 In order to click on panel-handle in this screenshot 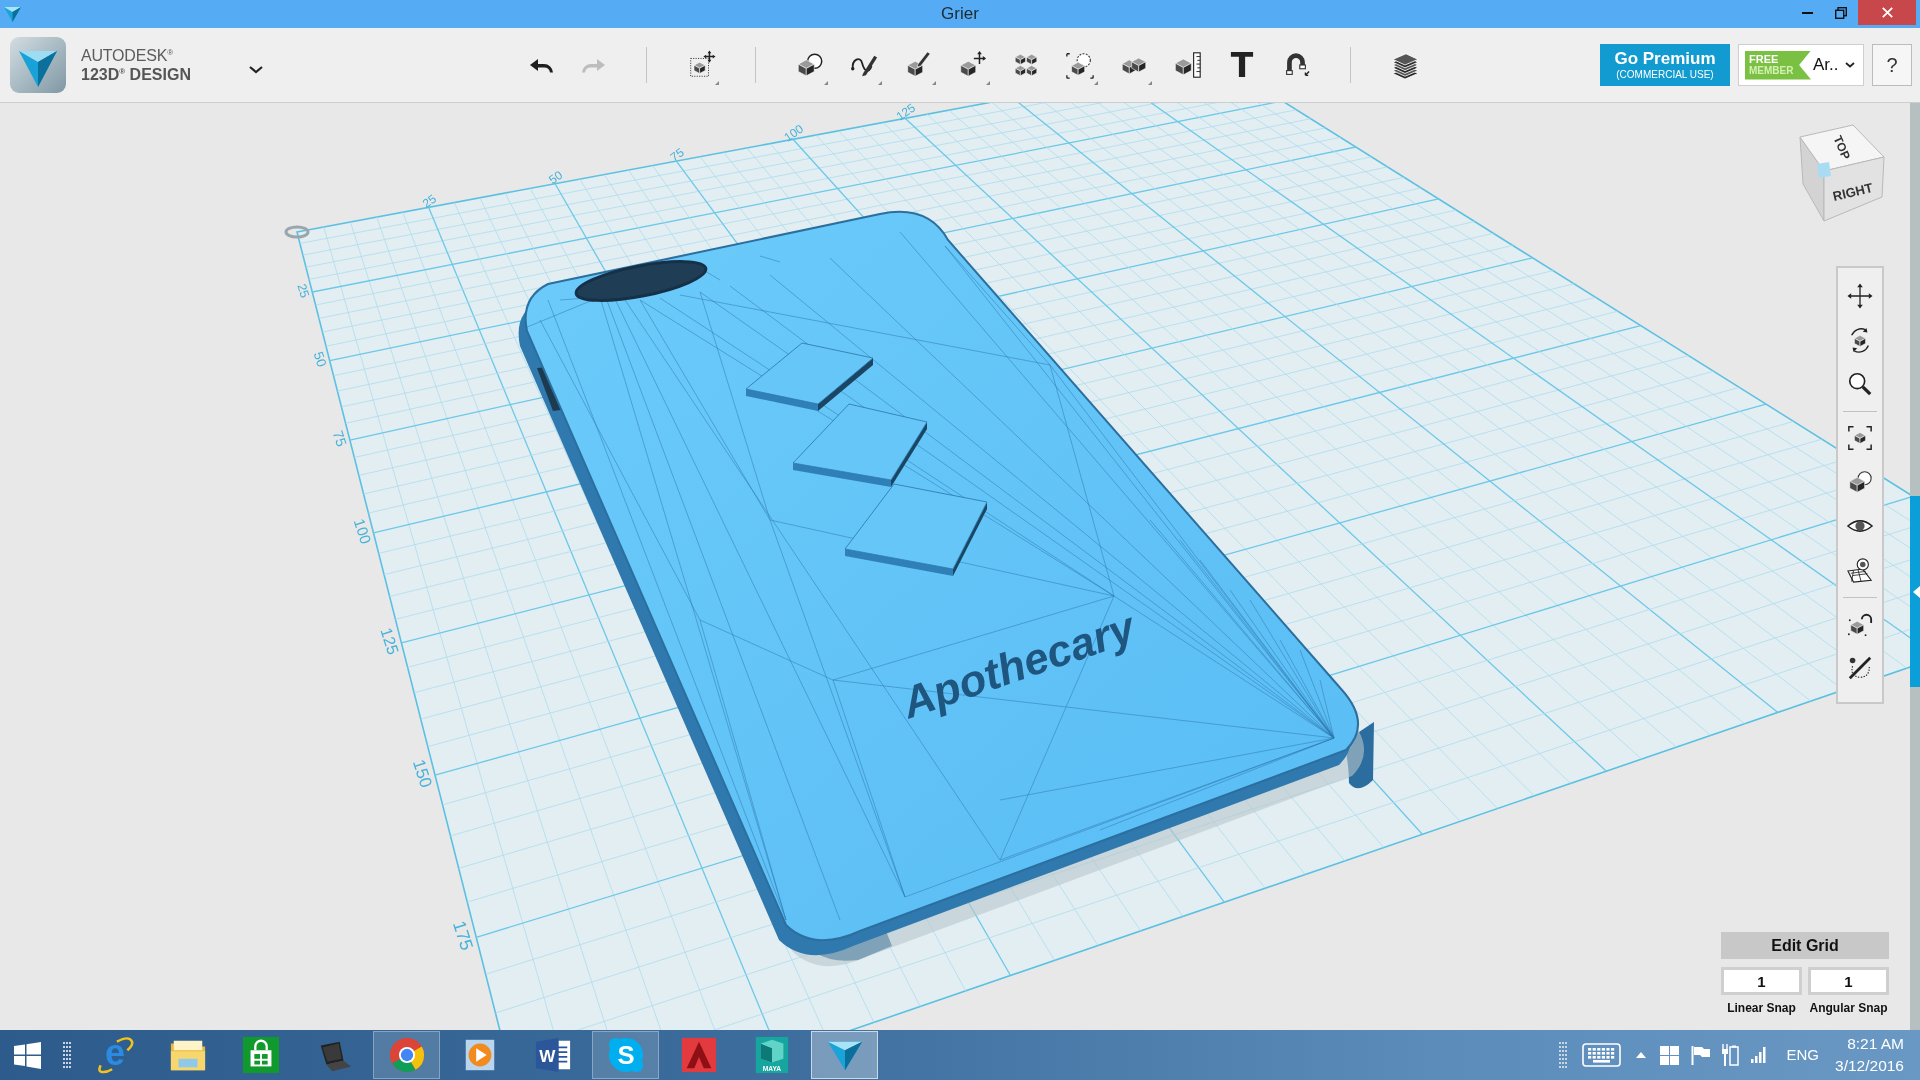, I will do `click(1915, 591)`.